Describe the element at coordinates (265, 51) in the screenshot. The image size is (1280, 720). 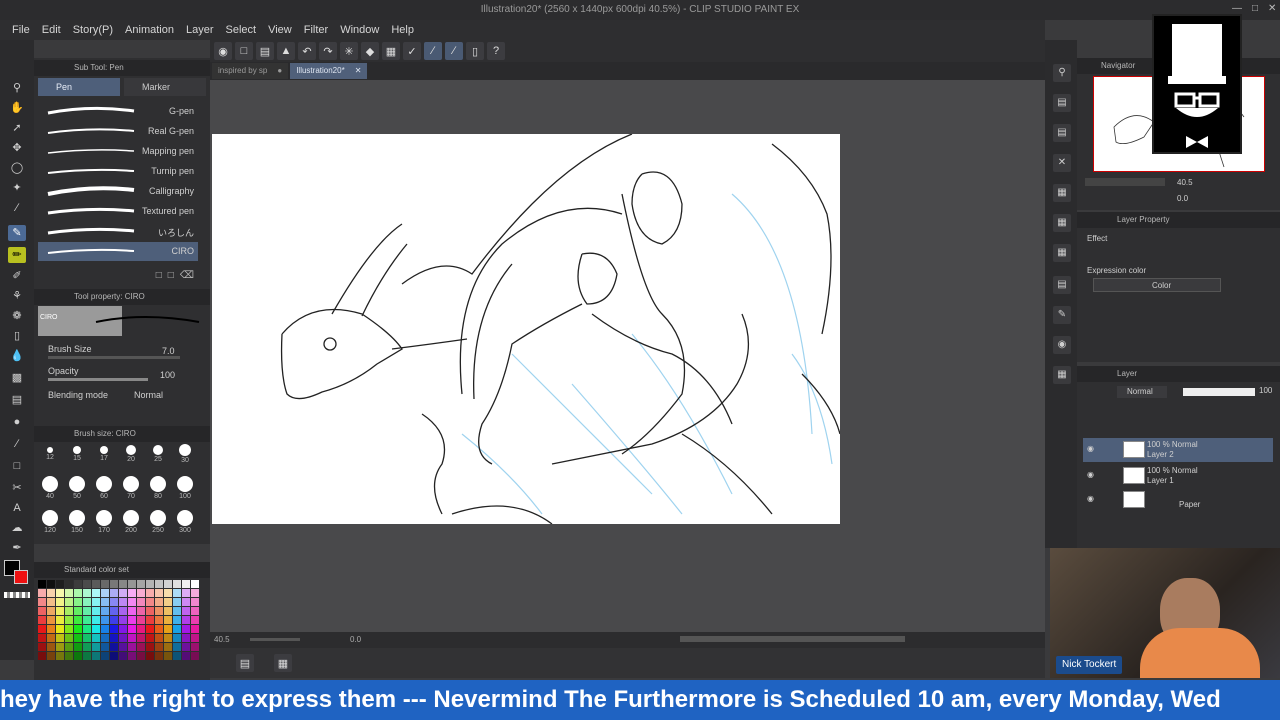
I see `open-file-icon: ▤` at that location.